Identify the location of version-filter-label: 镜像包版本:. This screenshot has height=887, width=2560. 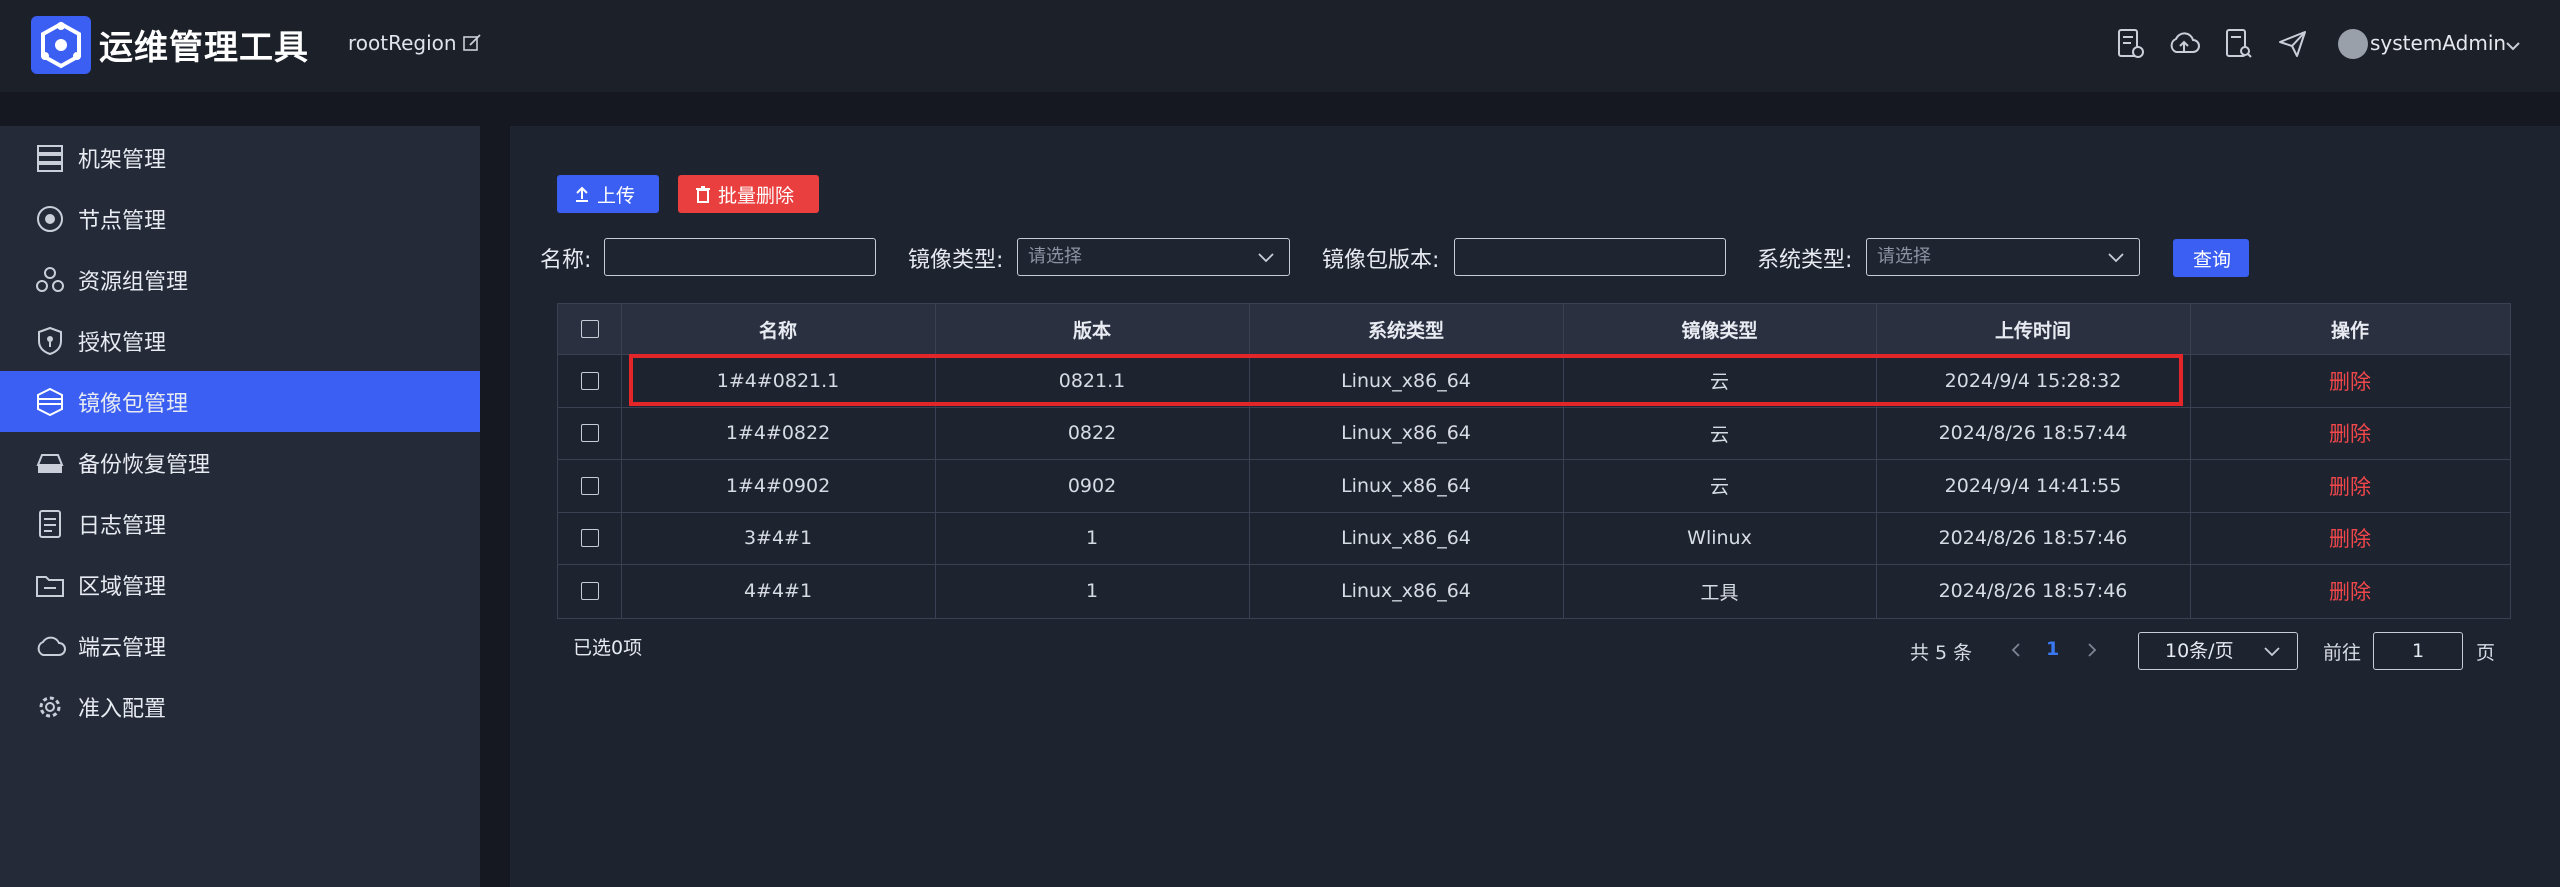
(1381, 260).